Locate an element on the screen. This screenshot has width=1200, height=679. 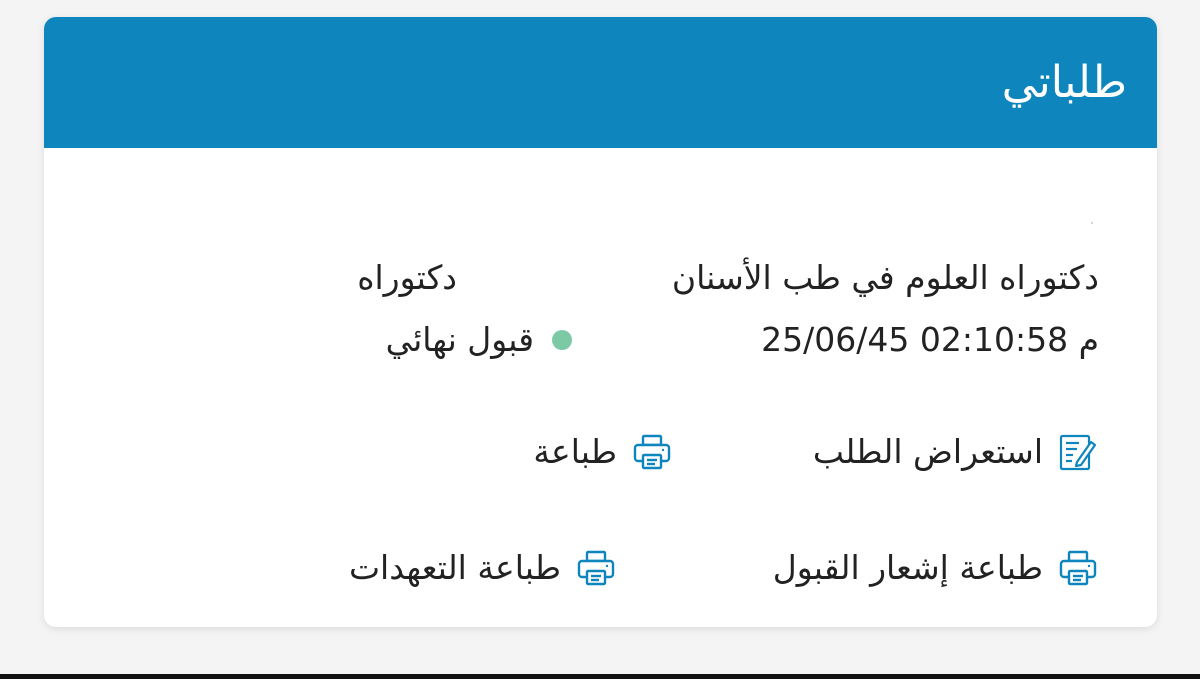
print-pledges-label: طباعة التعهدات is located at coordinates (454, 567).